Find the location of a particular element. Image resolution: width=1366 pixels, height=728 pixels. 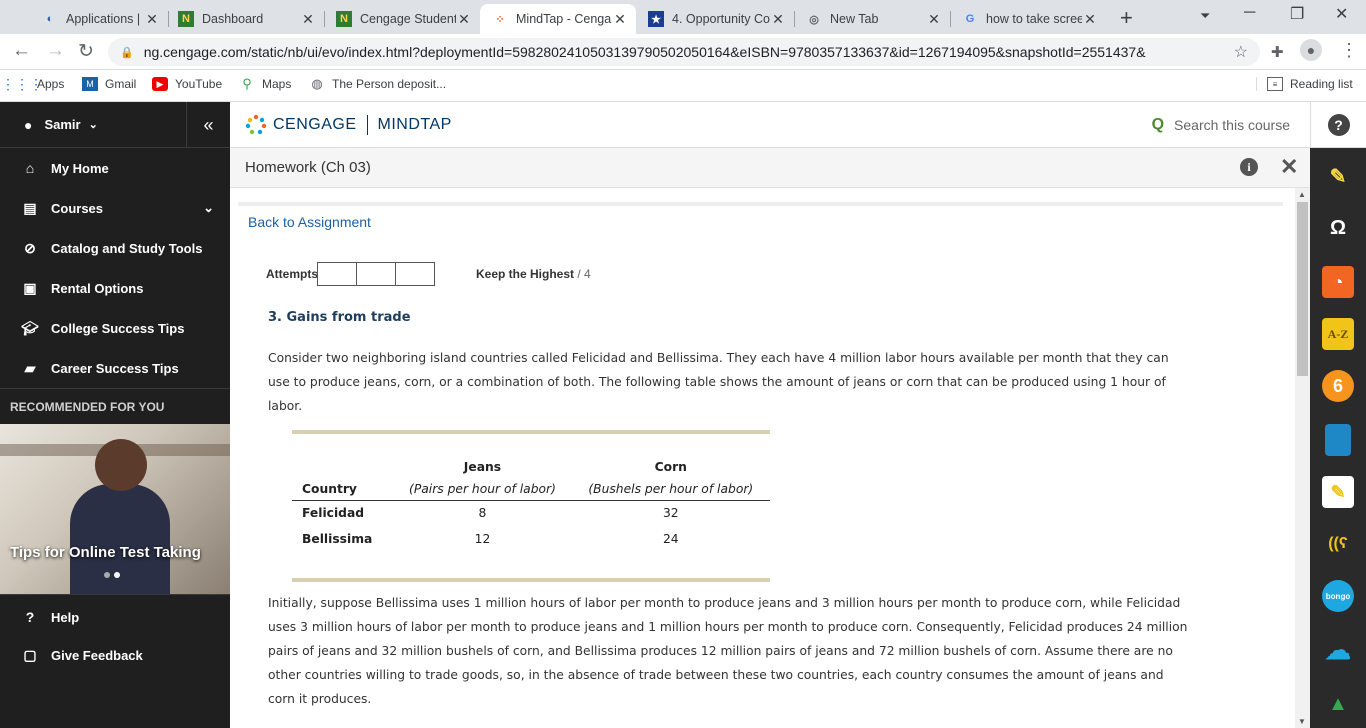

sidebar-item-label: Help is located at coordinates (65, 617).